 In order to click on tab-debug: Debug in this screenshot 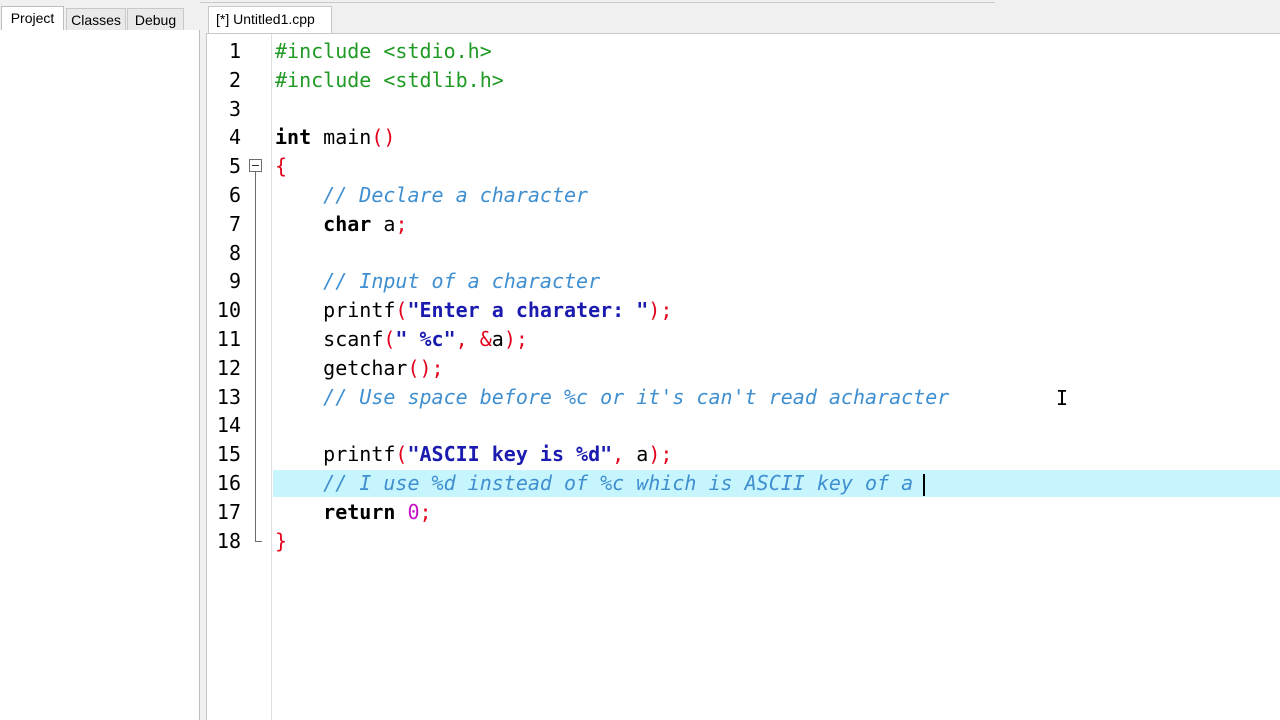, I will do `click(155, 19)`.